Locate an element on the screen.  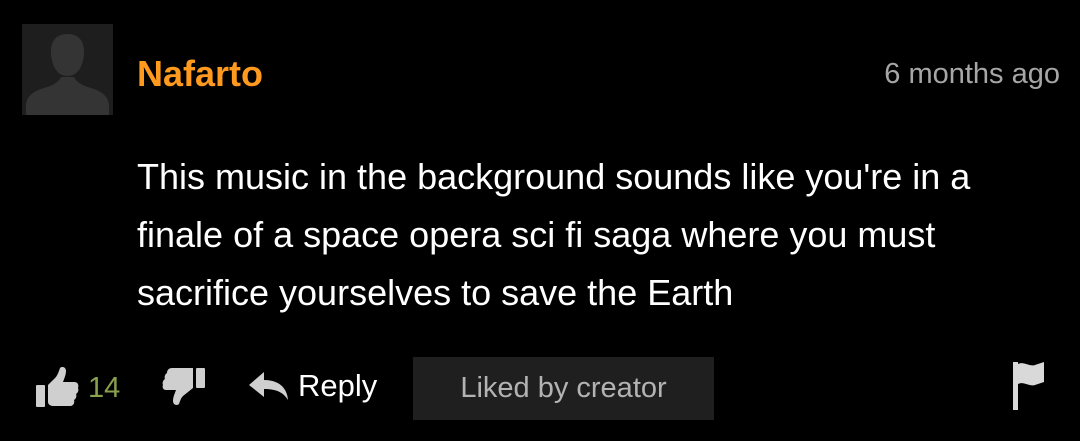
thumbs-up-icon is located at coordinates (57, 387).